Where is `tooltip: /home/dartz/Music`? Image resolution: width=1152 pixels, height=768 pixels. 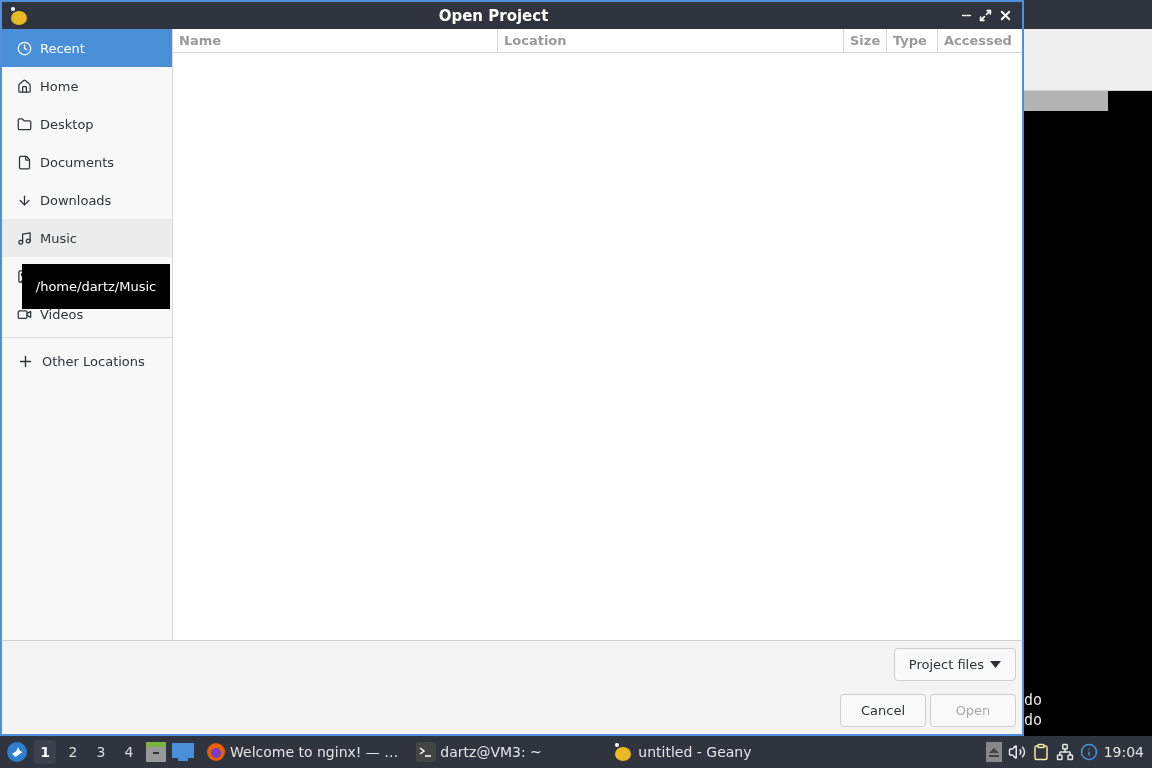
tooltip: /home/dartz/Music is located at coordinates (96, 286).